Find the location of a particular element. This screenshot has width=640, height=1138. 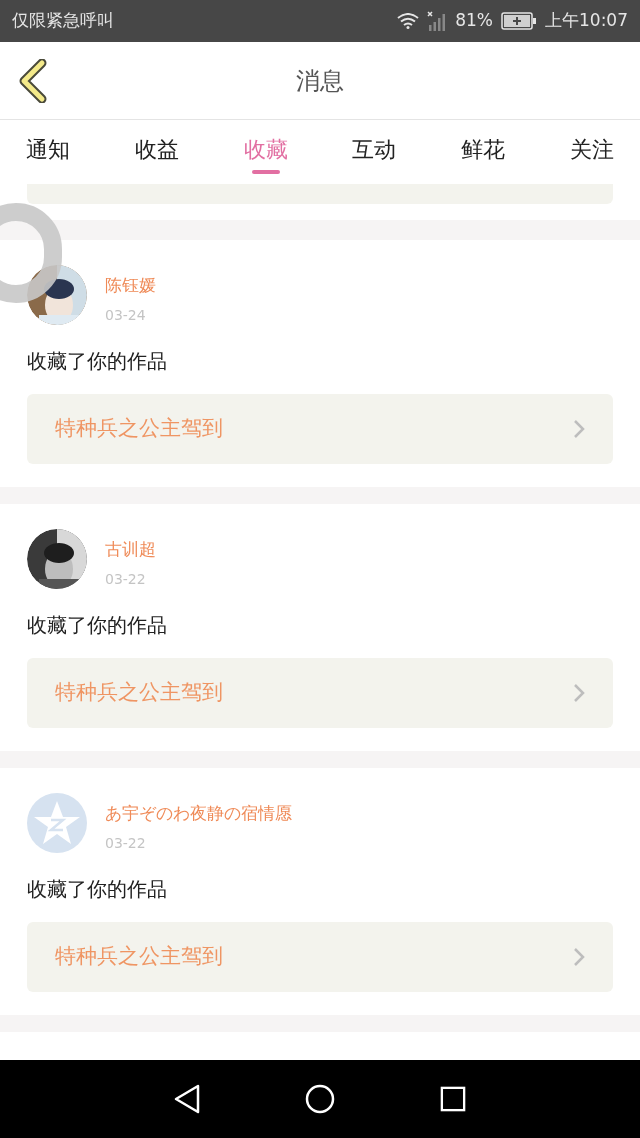

tab: 互动 is located at coordinates (374, 149).